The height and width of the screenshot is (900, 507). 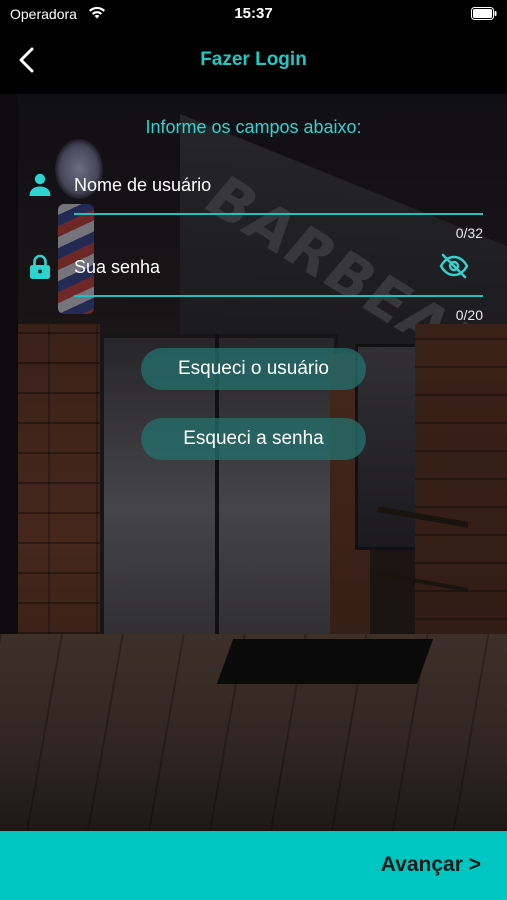 I want to click on page-title: Fazer Login, so click(x=253, y=59).